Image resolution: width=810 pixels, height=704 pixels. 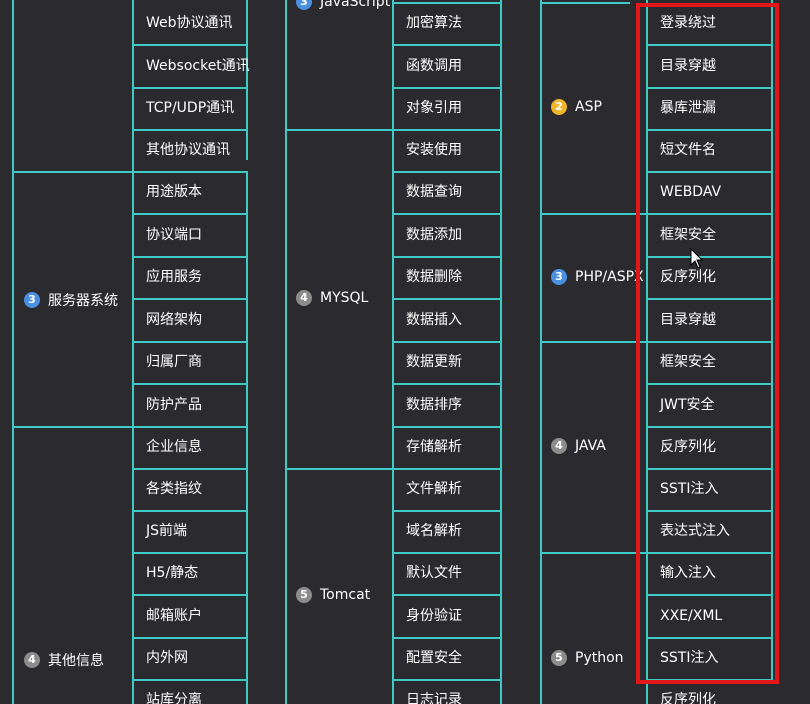 I want to click on leaf-node: 数据查询, so click(x=428, y=192).